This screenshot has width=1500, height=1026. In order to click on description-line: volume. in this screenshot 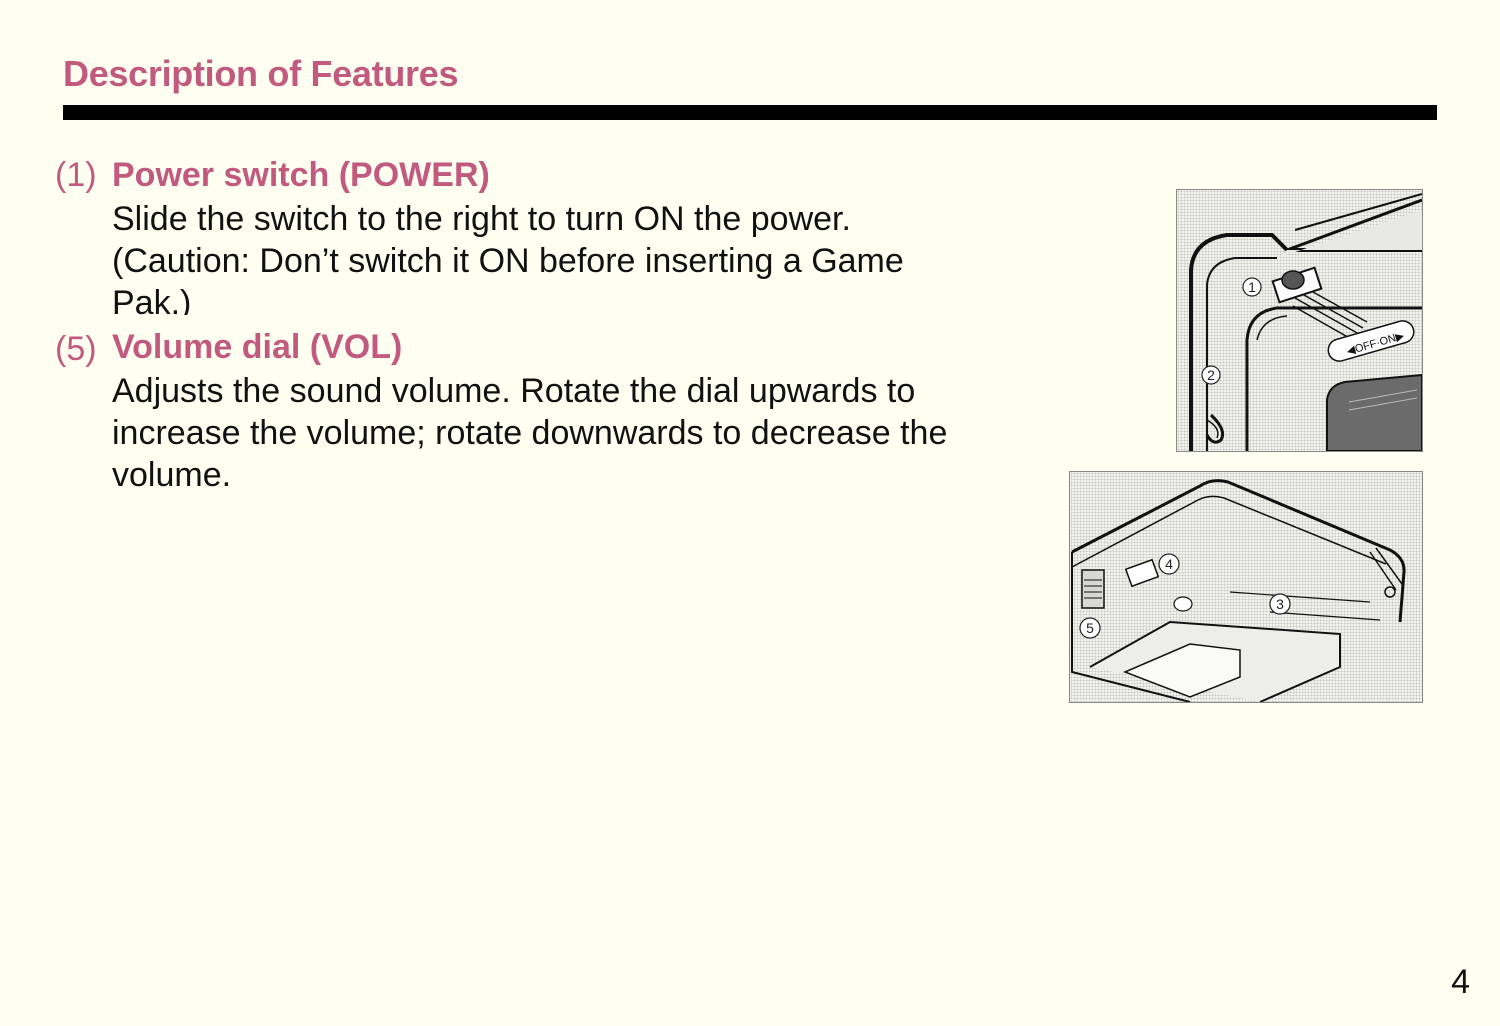, I will do `click(172, 475)`.